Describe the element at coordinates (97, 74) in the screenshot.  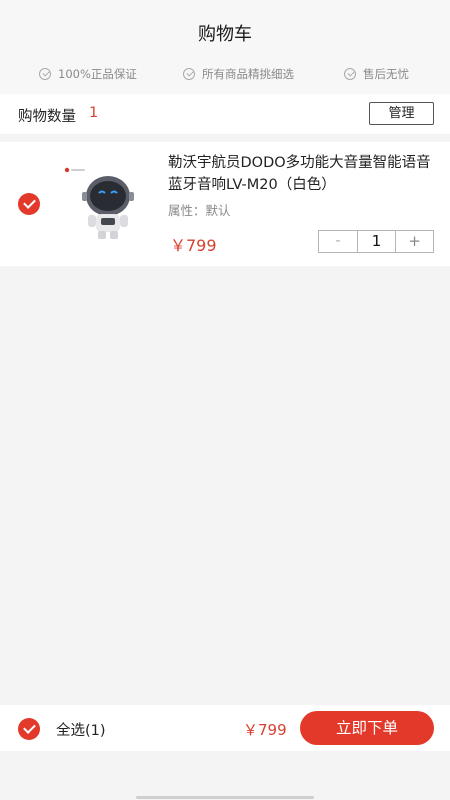
I see `guarantee-label: 100%正品保证` at that location.